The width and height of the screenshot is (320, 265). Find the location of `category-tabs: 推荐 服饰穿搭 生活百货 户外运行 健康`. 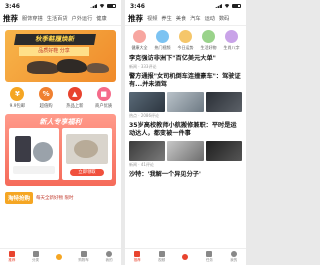

category-tabs: 推荐 服饰穿搭 生活百货 户外运行 健康 is located at coordinates (60, 19).